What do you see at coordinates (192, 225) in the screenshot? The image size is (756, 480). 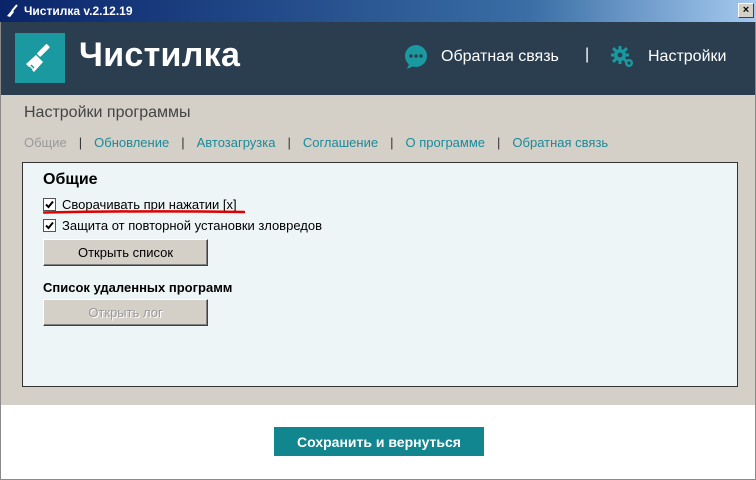 I see `reinstall-protection-label: Защита от повторной установки зловредов` at bounding box center [192, 225].